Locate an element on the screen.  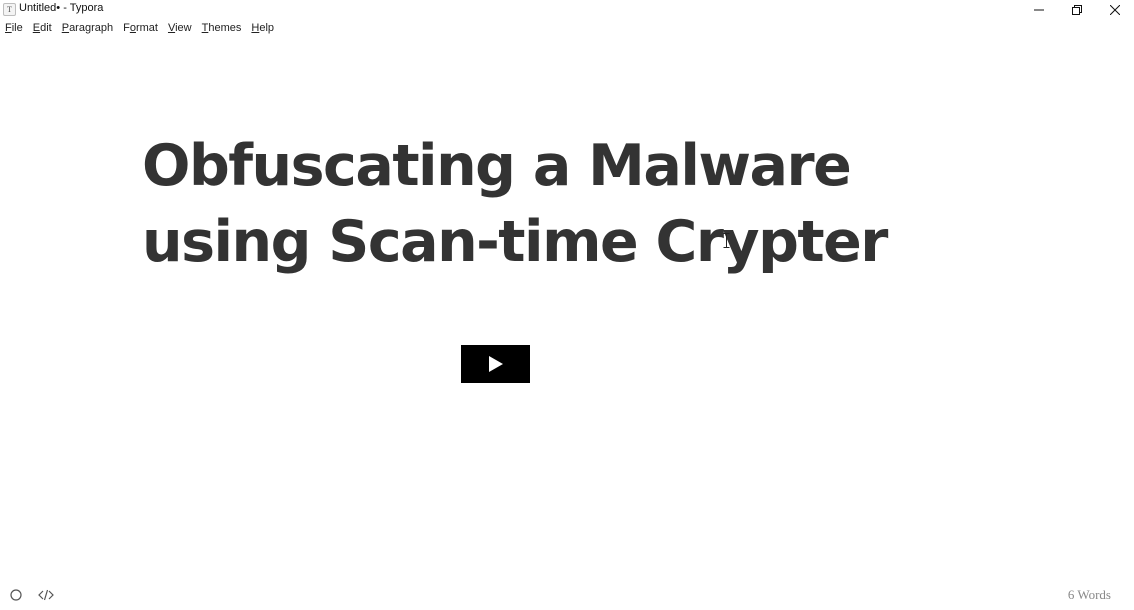
close-button is located at coordinates (1115, 9).